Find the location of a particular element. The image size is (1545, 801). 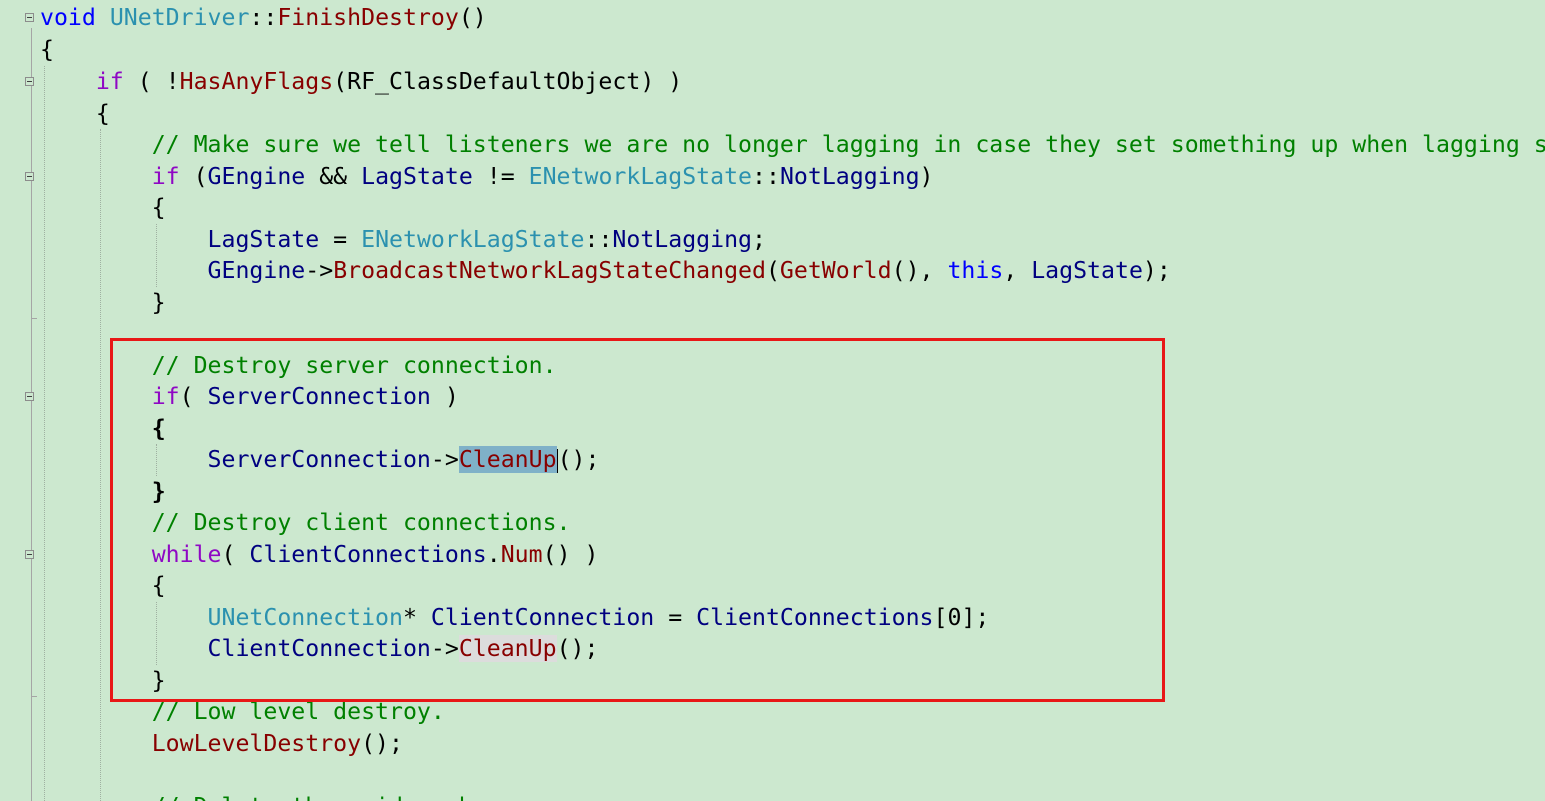

comment-token: // Delete the guid cache is located at coordinates (319, 797).